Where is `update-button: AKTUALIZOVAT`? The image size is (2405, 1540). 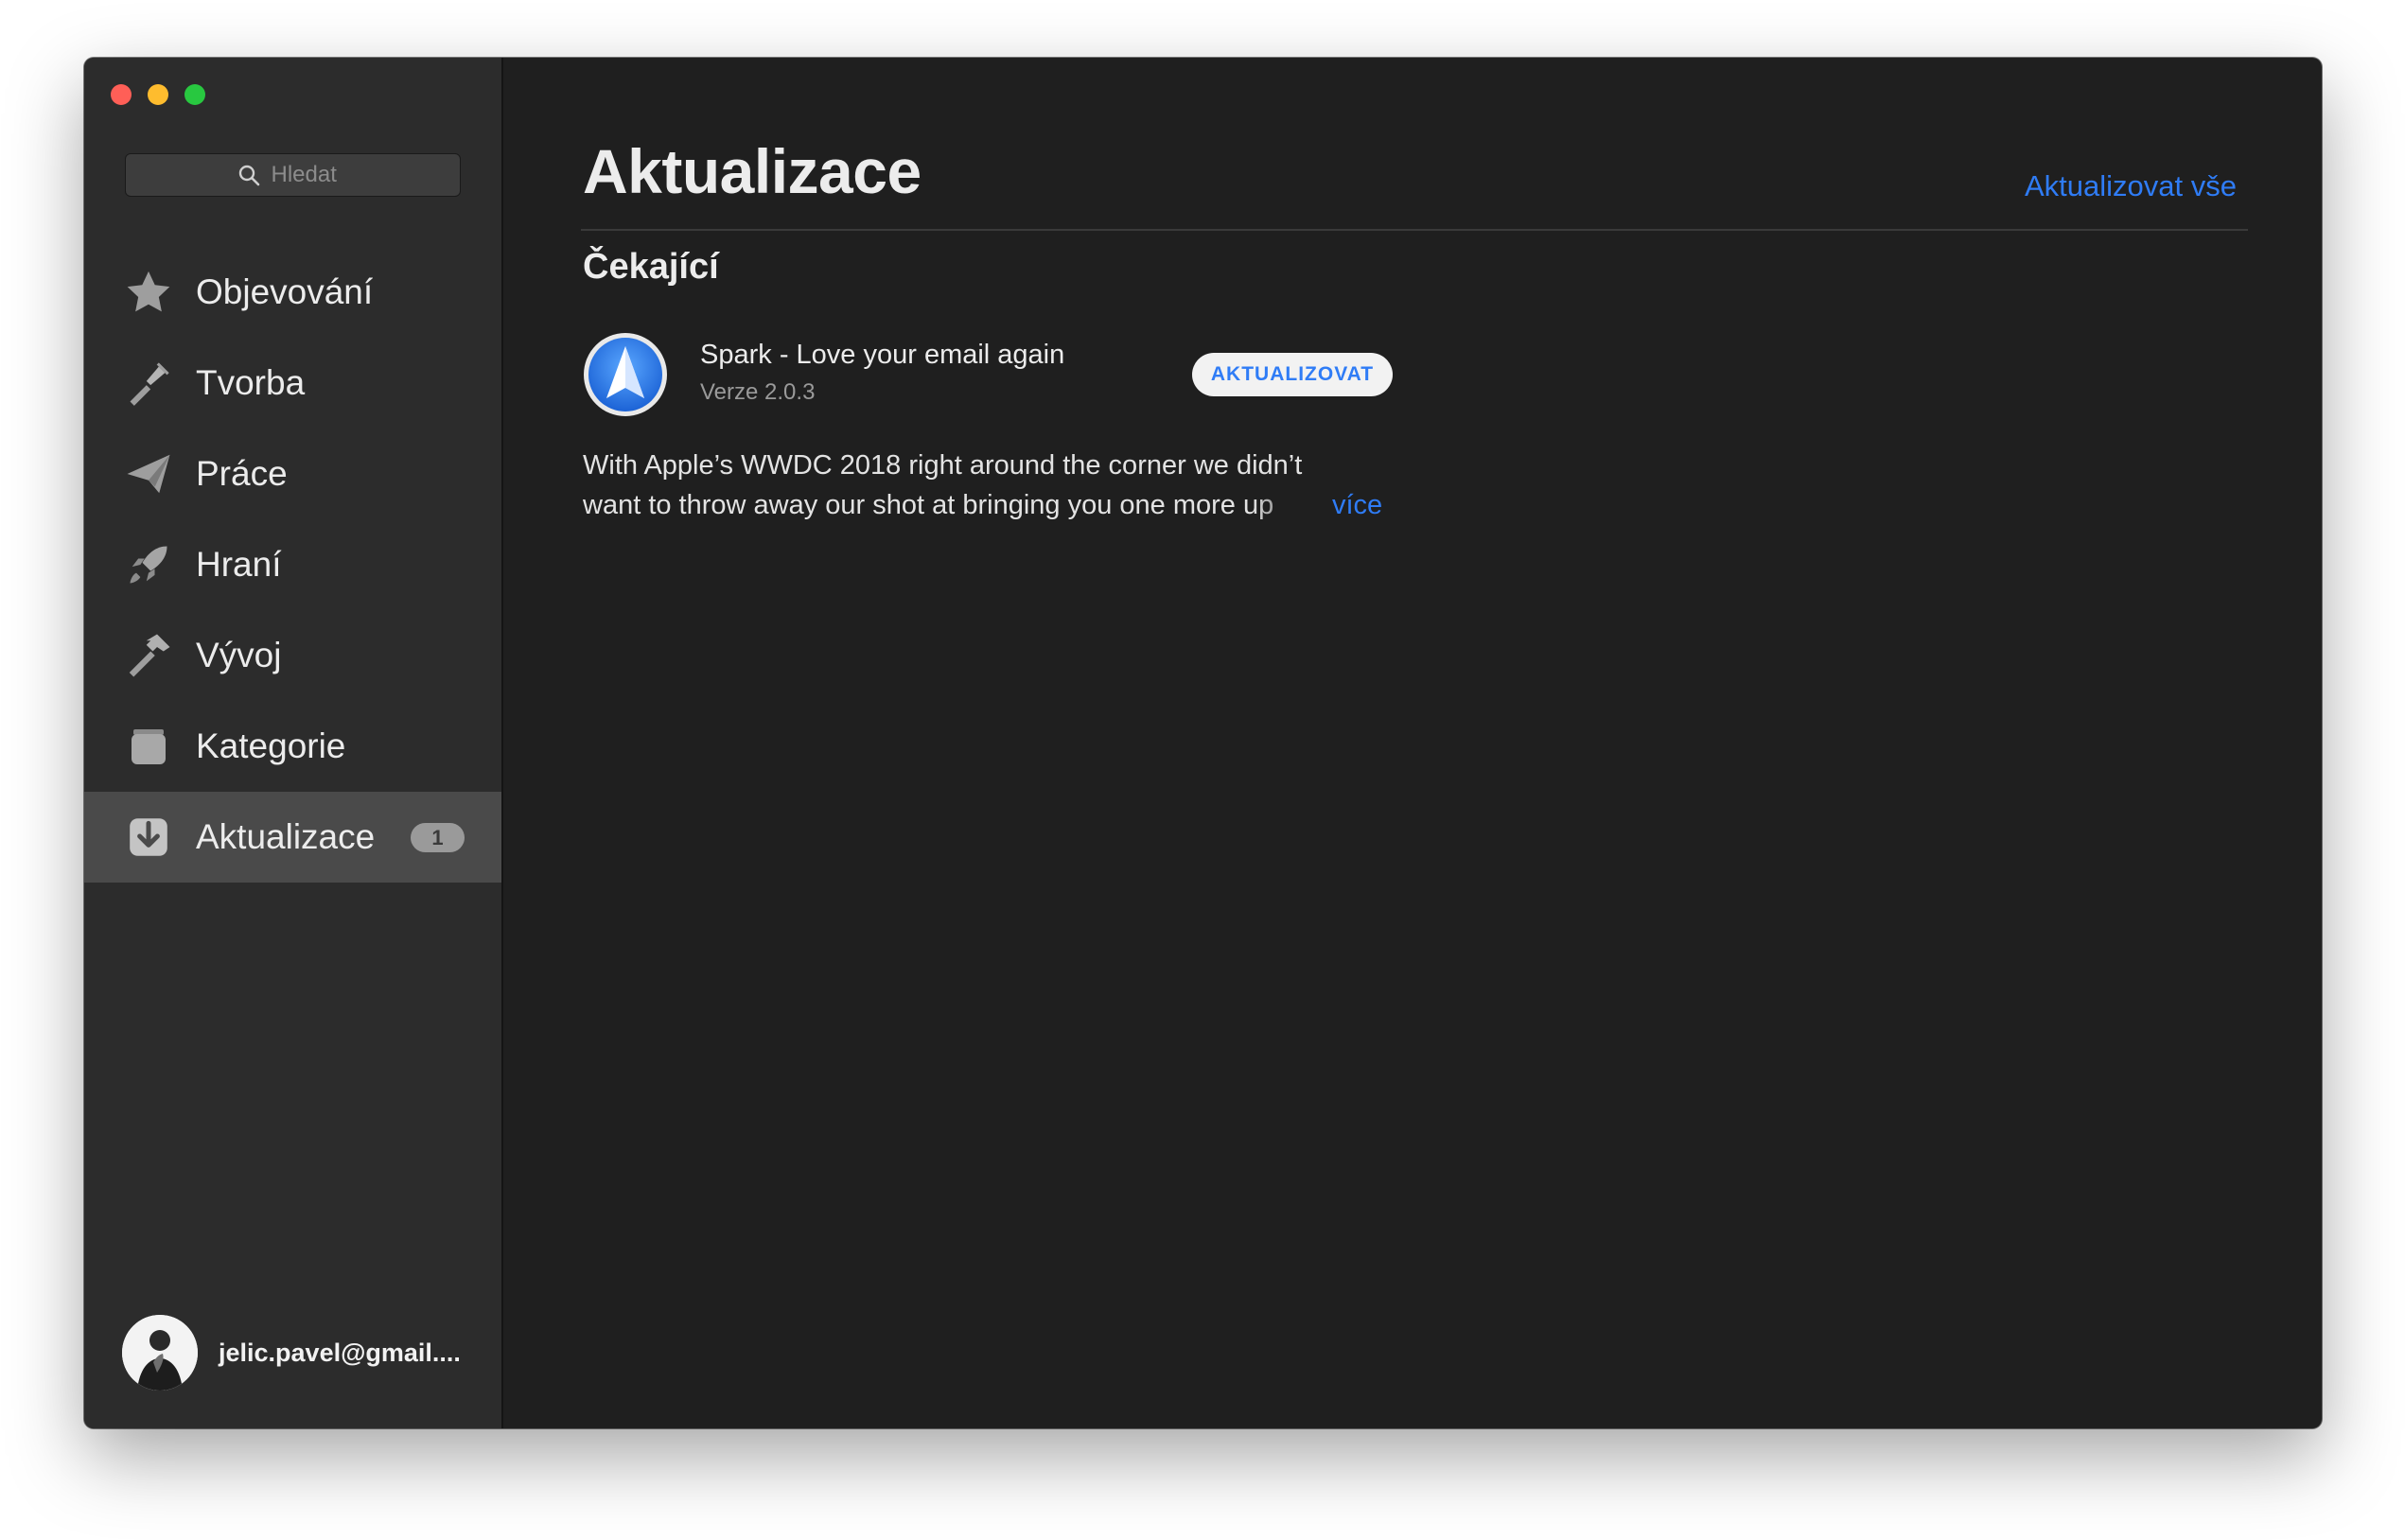
update-button: AKTUALIZOVAT is located at coordinates (1292, 375).